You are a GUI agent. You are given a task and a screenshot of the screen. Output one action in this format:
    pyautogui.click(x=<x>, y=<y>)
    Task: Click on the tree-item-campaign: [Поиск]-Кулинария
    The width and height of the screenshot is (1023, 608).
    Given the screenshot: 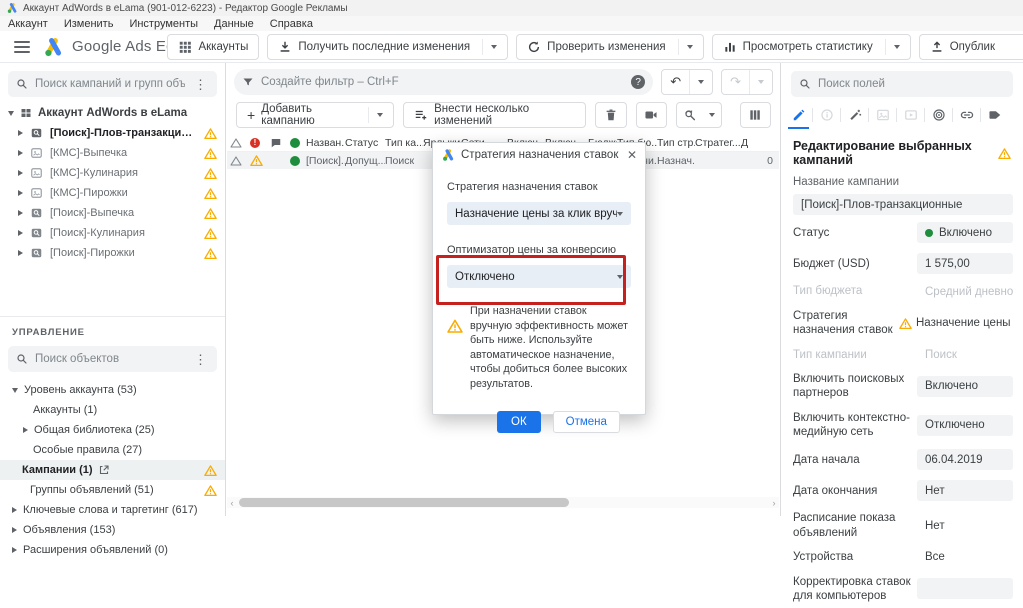 What is the action you would take?
    pyautogui.click(x=112, y=233)
    